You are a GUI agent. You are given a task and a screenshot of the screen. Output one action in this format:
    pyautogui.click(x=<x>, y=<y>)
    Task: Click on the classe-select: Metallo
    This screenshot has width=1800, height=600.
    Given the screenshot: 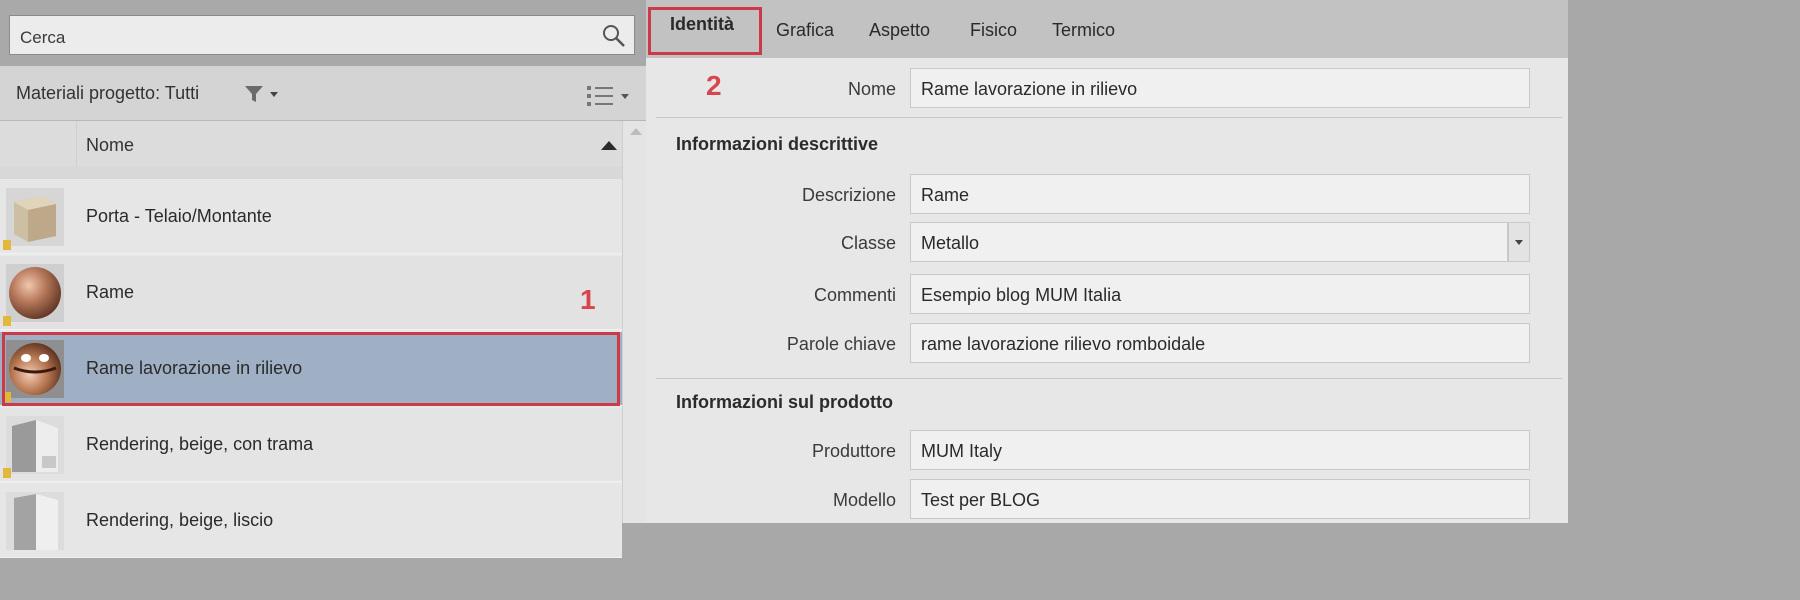 What is the action you would take?
    pyautogui.click(x=1209, y=242)
    